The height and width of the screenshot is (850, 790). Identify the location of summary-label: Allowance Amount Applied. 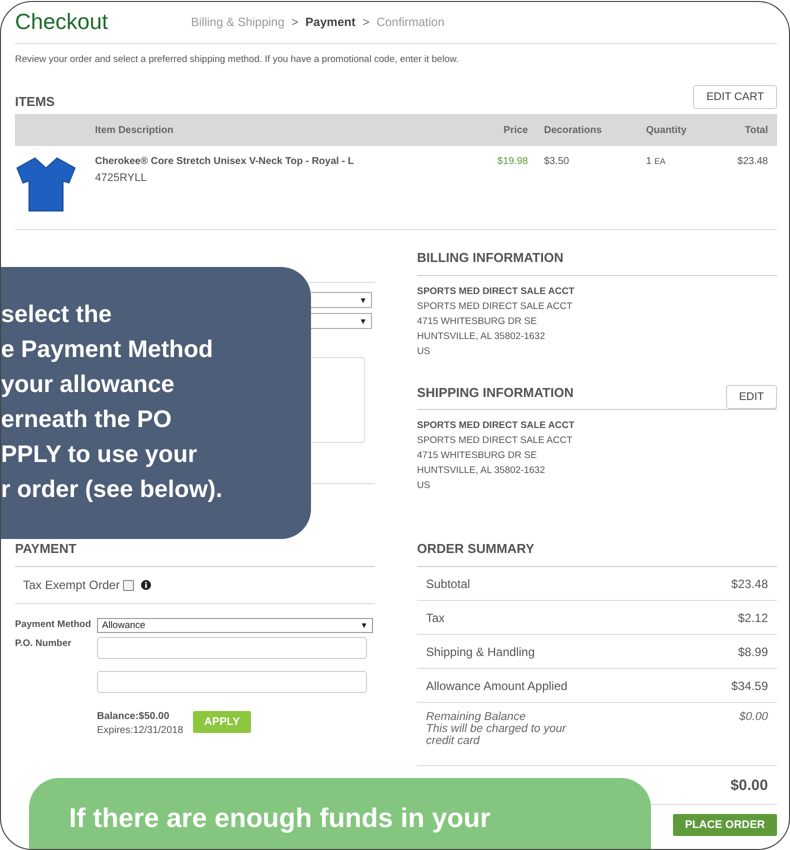
(497, 685).